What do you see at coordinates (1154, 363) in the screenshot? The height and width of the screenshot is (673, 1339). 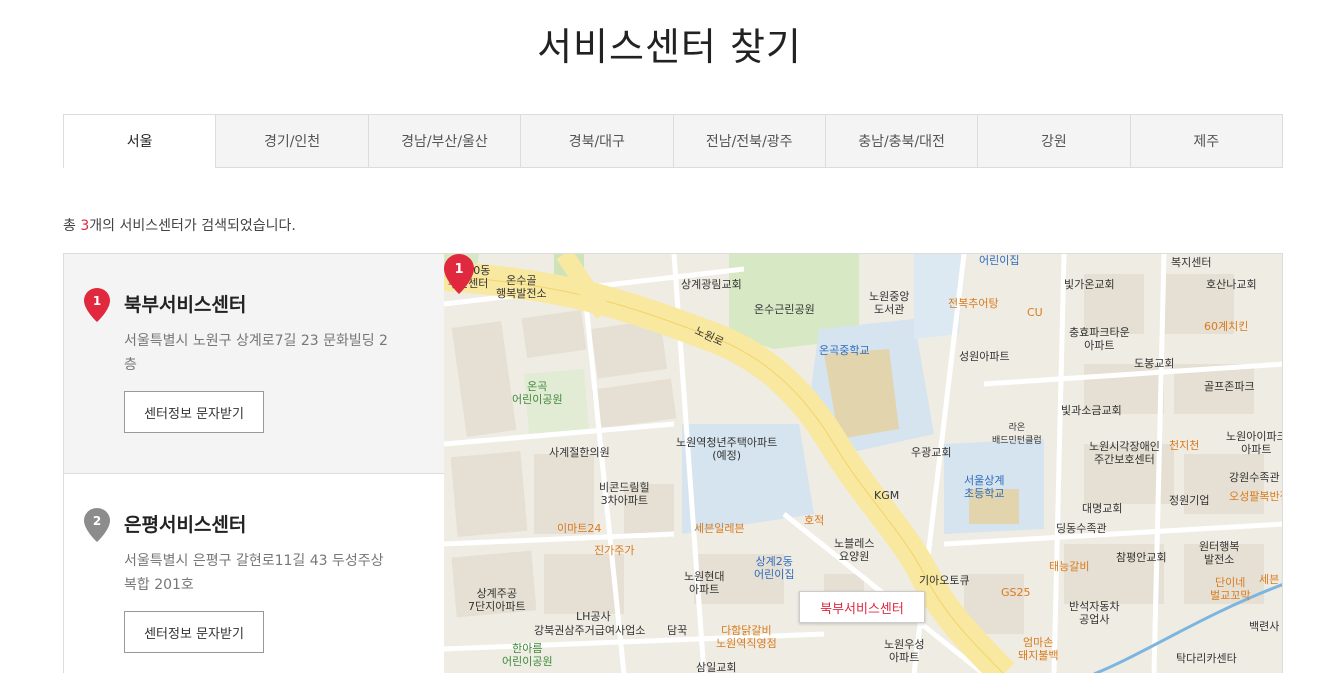 I see `map-label: 도봉교회` at bounding box center [1154, 363].